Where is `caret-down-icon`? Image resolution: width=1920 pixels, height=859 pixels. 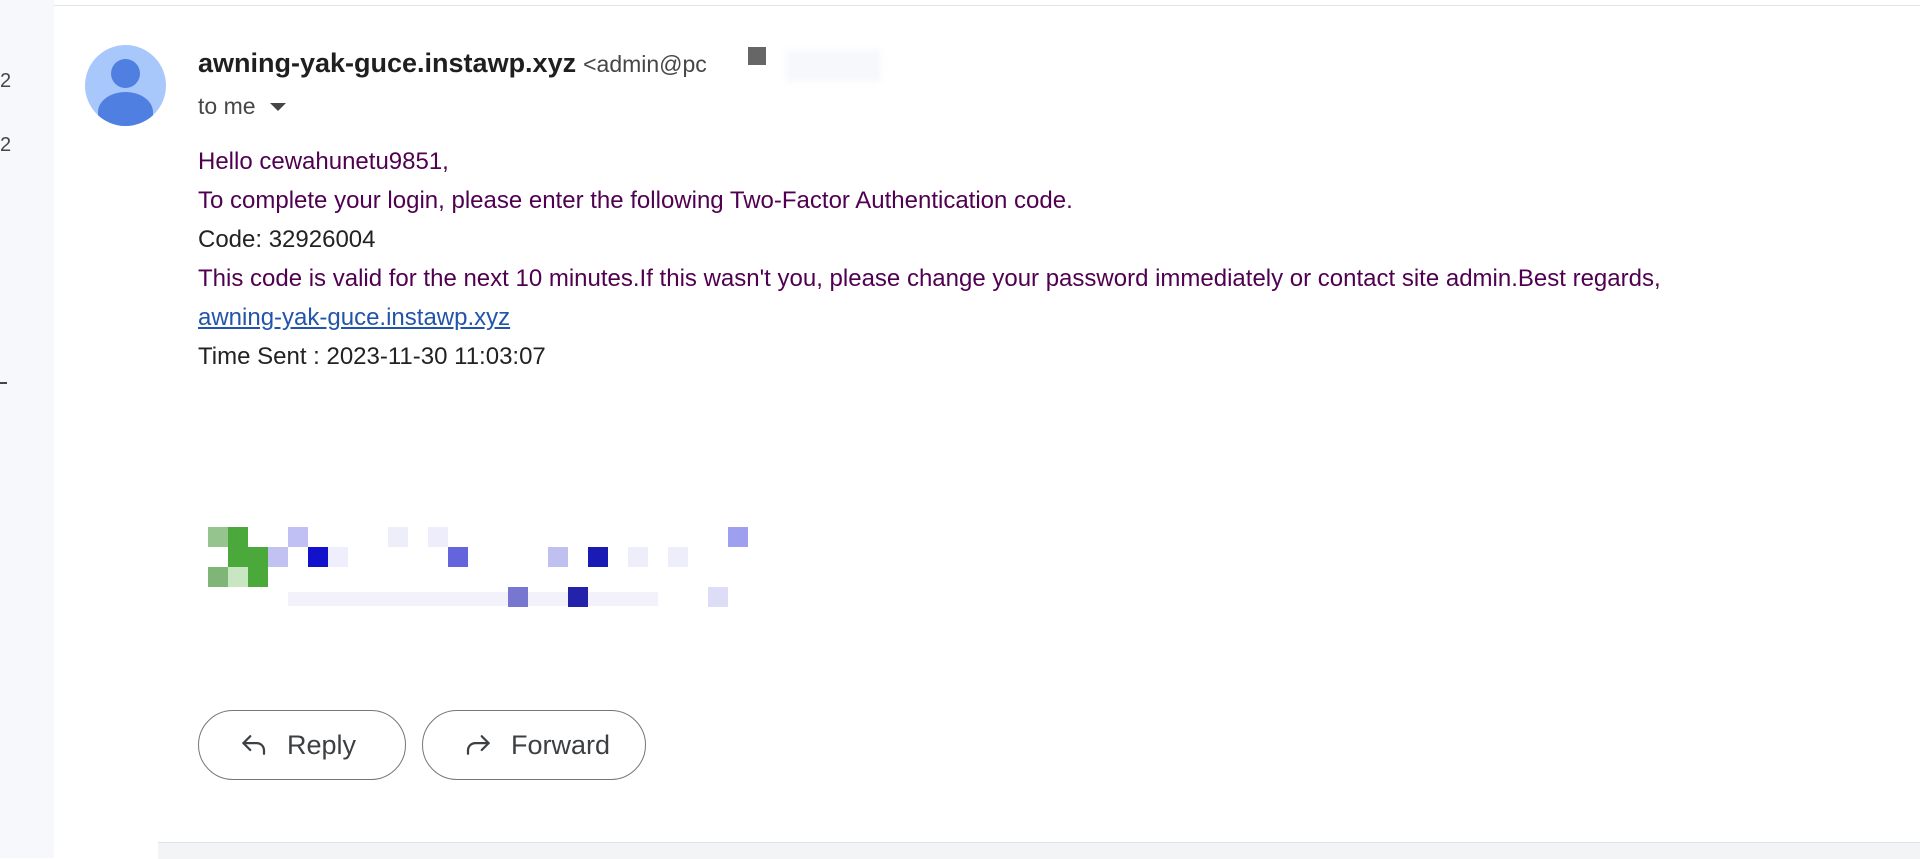 caret-down-icon is located at coordinates (277, 106).